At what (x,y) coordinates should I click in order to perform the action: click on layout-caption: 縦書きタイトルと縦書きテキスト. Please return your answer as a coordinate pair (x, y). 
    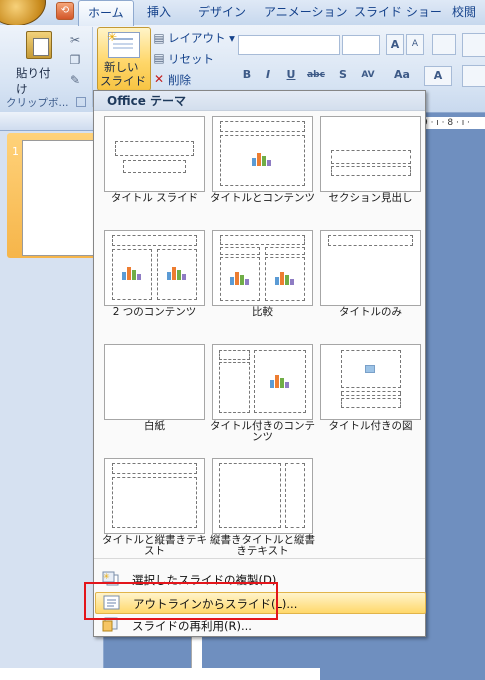
    Looking at the image, I should click on (262, 545).